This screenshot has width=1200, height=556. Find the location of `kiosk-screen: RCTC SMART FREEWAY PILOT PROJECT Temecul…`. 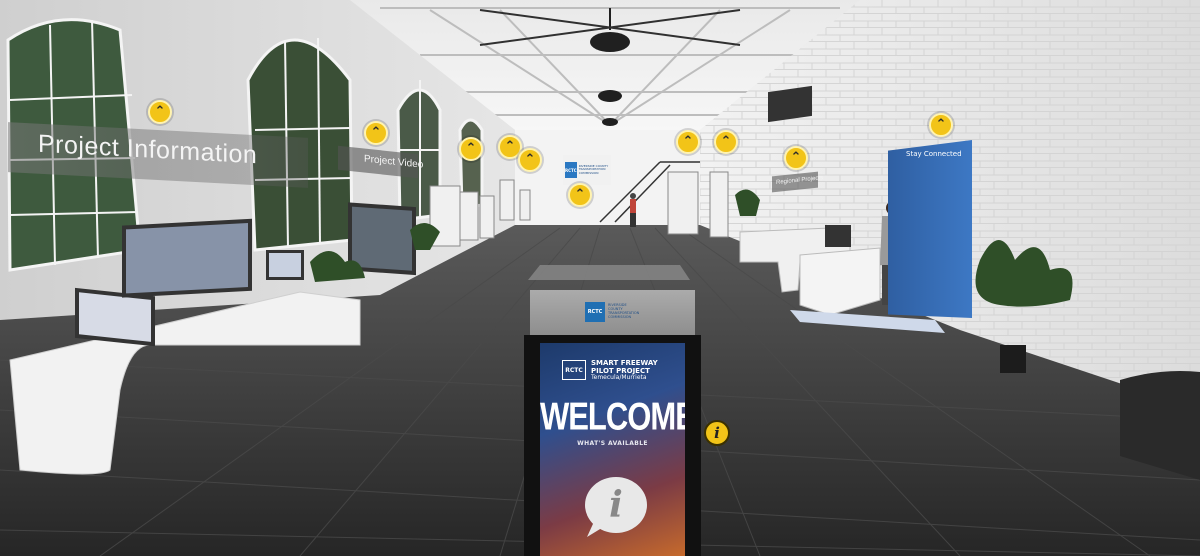

kiosk-screen: RCTC SMART FREEWAY PILOT PROJECT Temecul… is located at coordinates (612, 449).